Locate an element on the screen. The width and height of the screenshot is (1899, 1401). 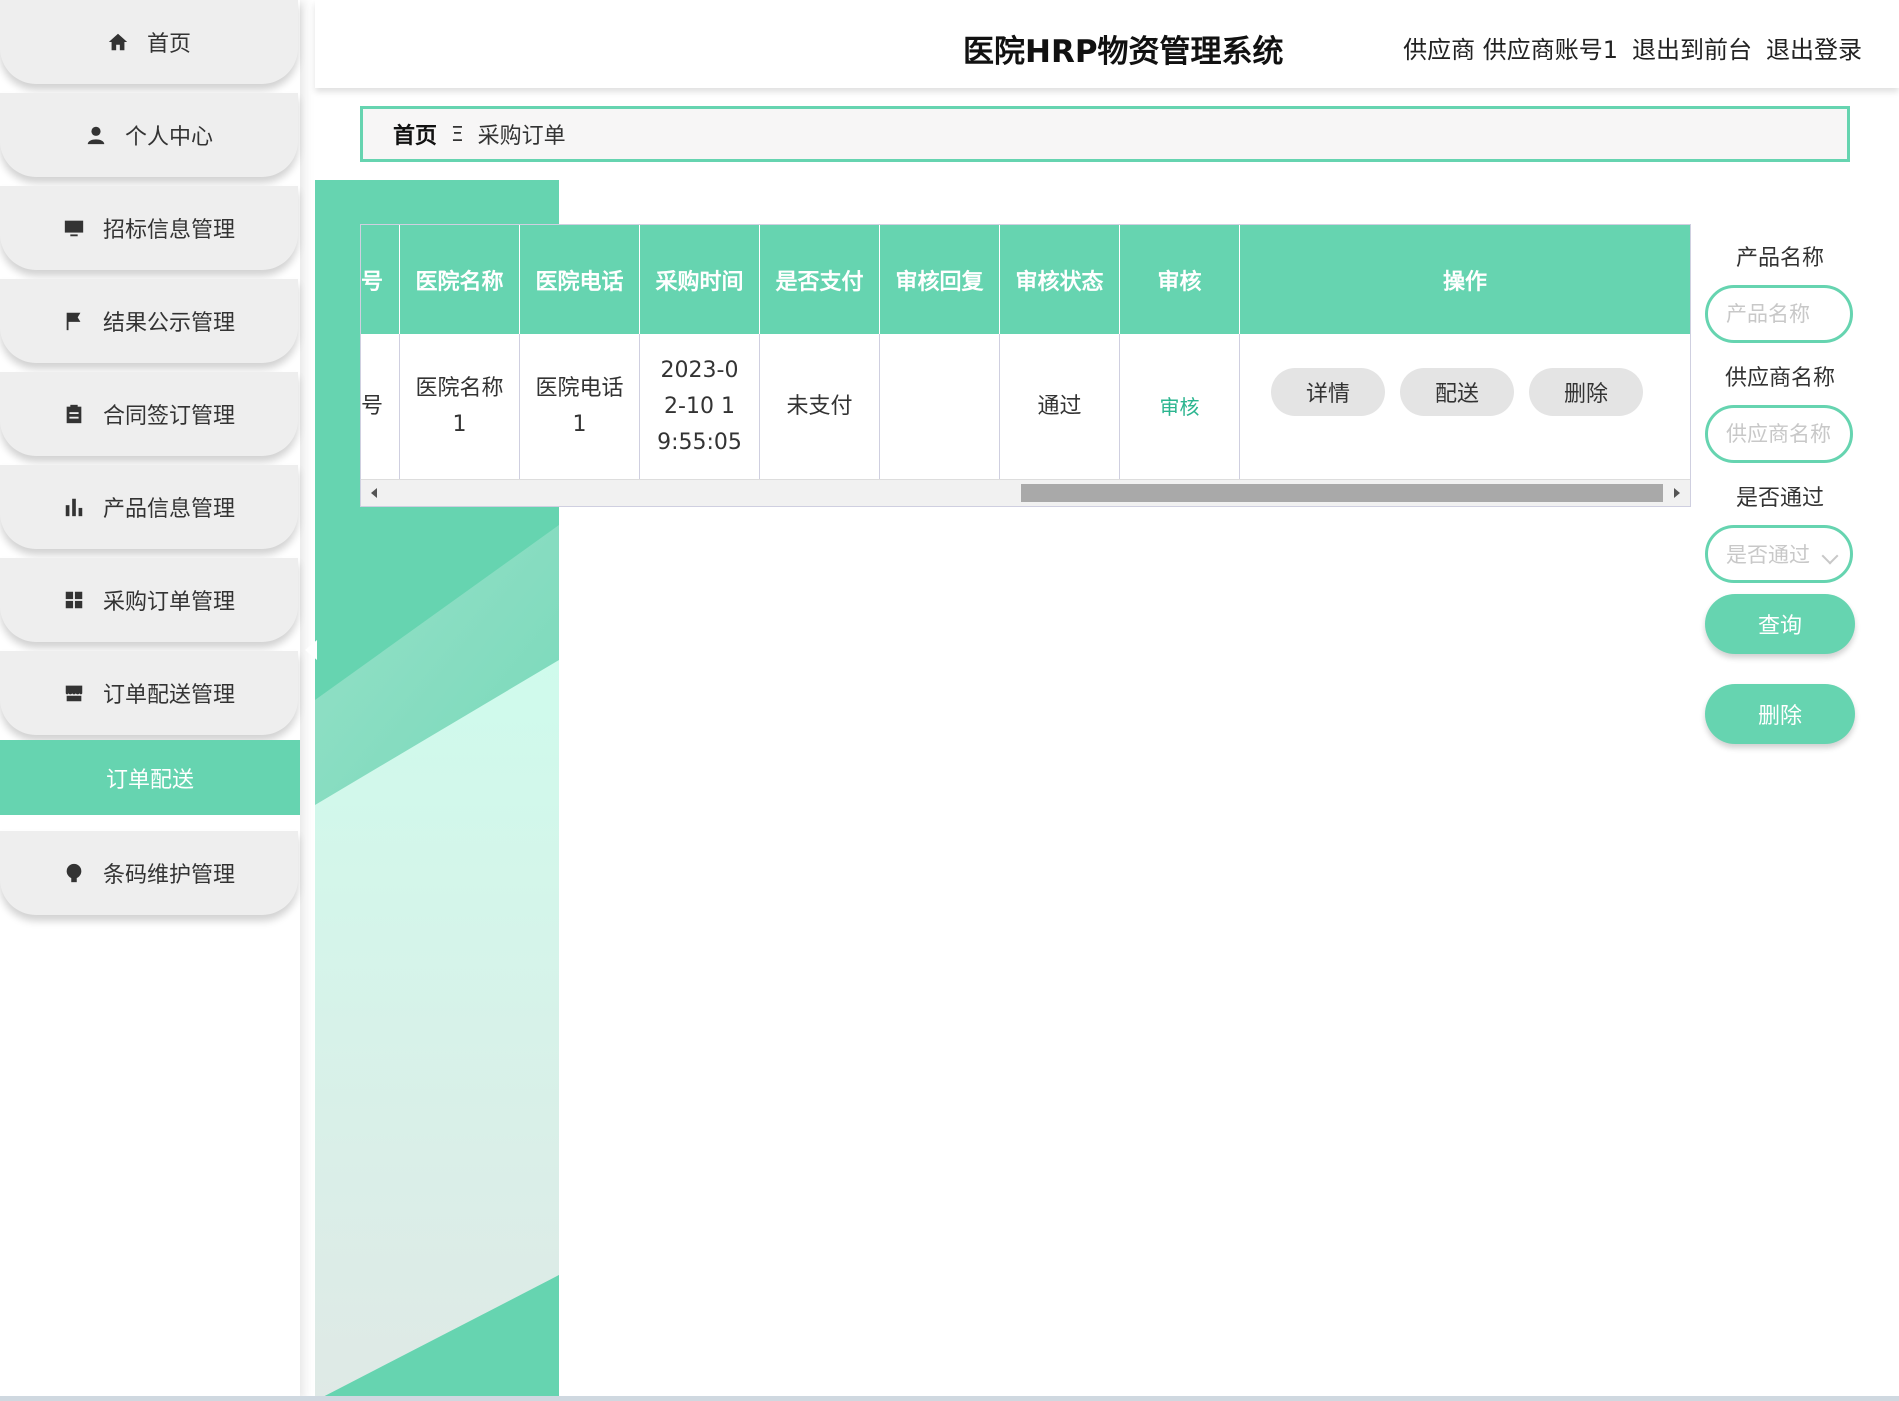
cell-audit-status: 通过 is located at coordinates (1060, 406).